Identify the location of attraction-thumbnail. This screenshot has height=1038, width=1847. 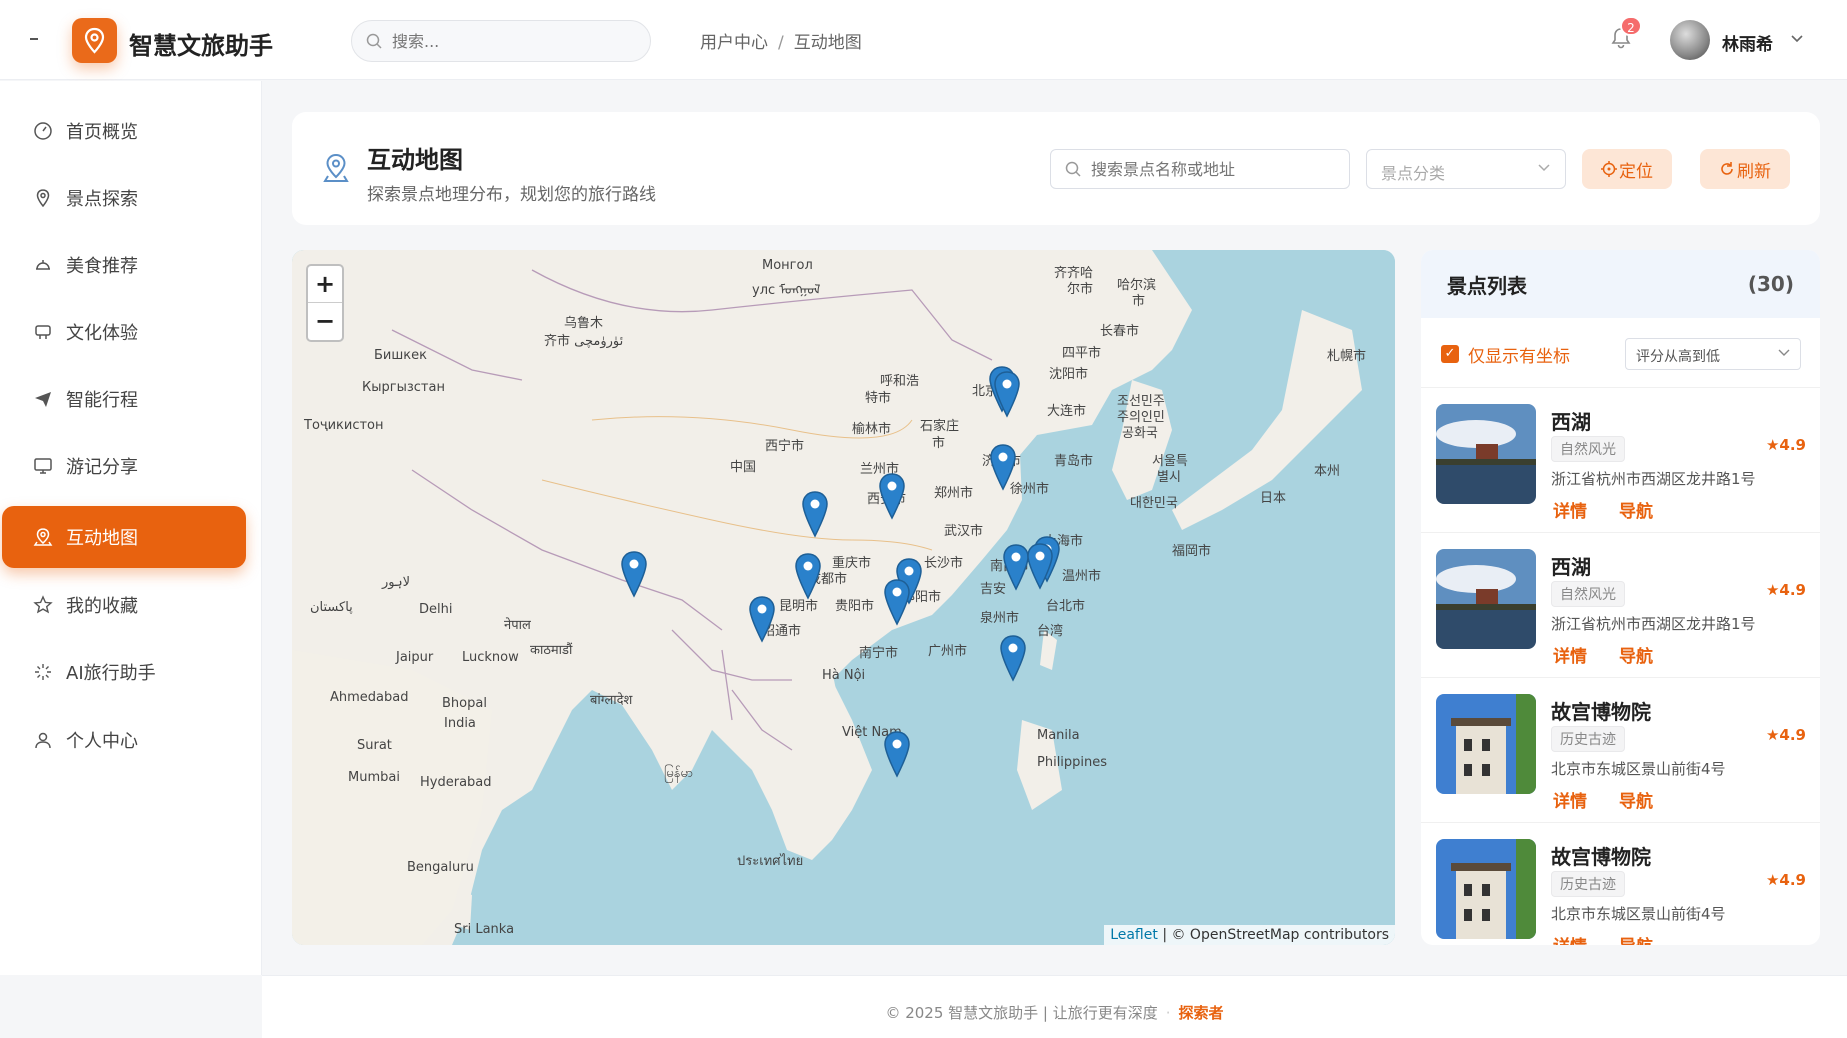
(1486, 454).